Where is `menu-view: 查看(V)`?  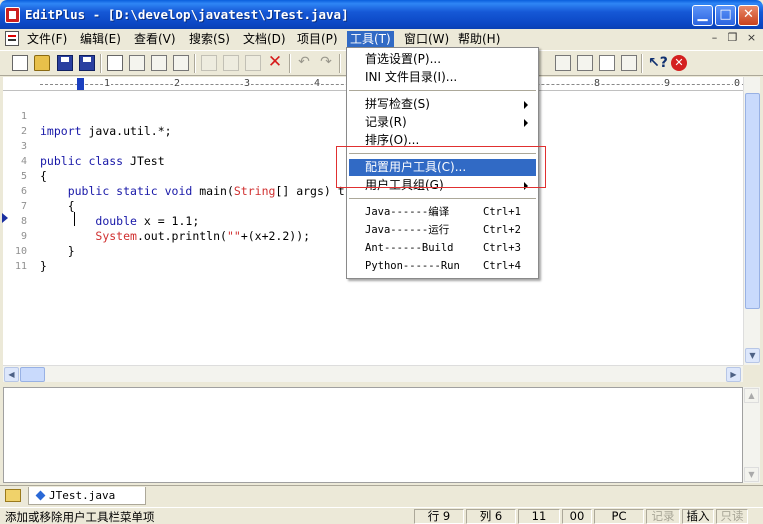 menu-view: 查看(V) is located at coordinates (155, 39).